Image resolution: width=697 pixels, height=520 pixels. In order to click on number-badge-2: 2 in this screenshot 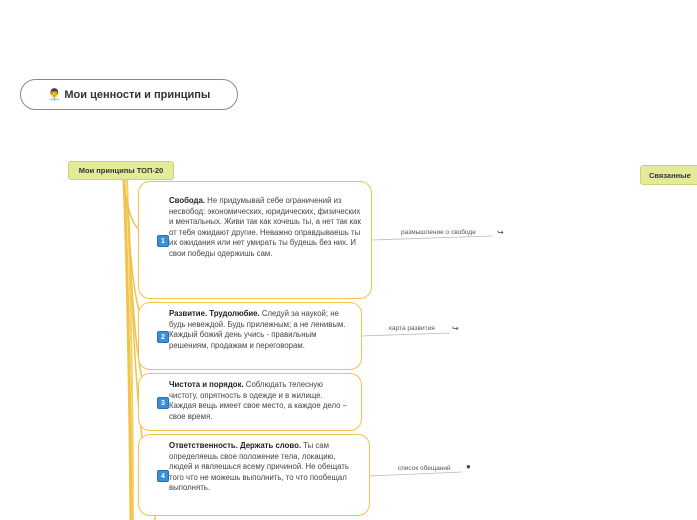, I will do `click(163, 337)`.